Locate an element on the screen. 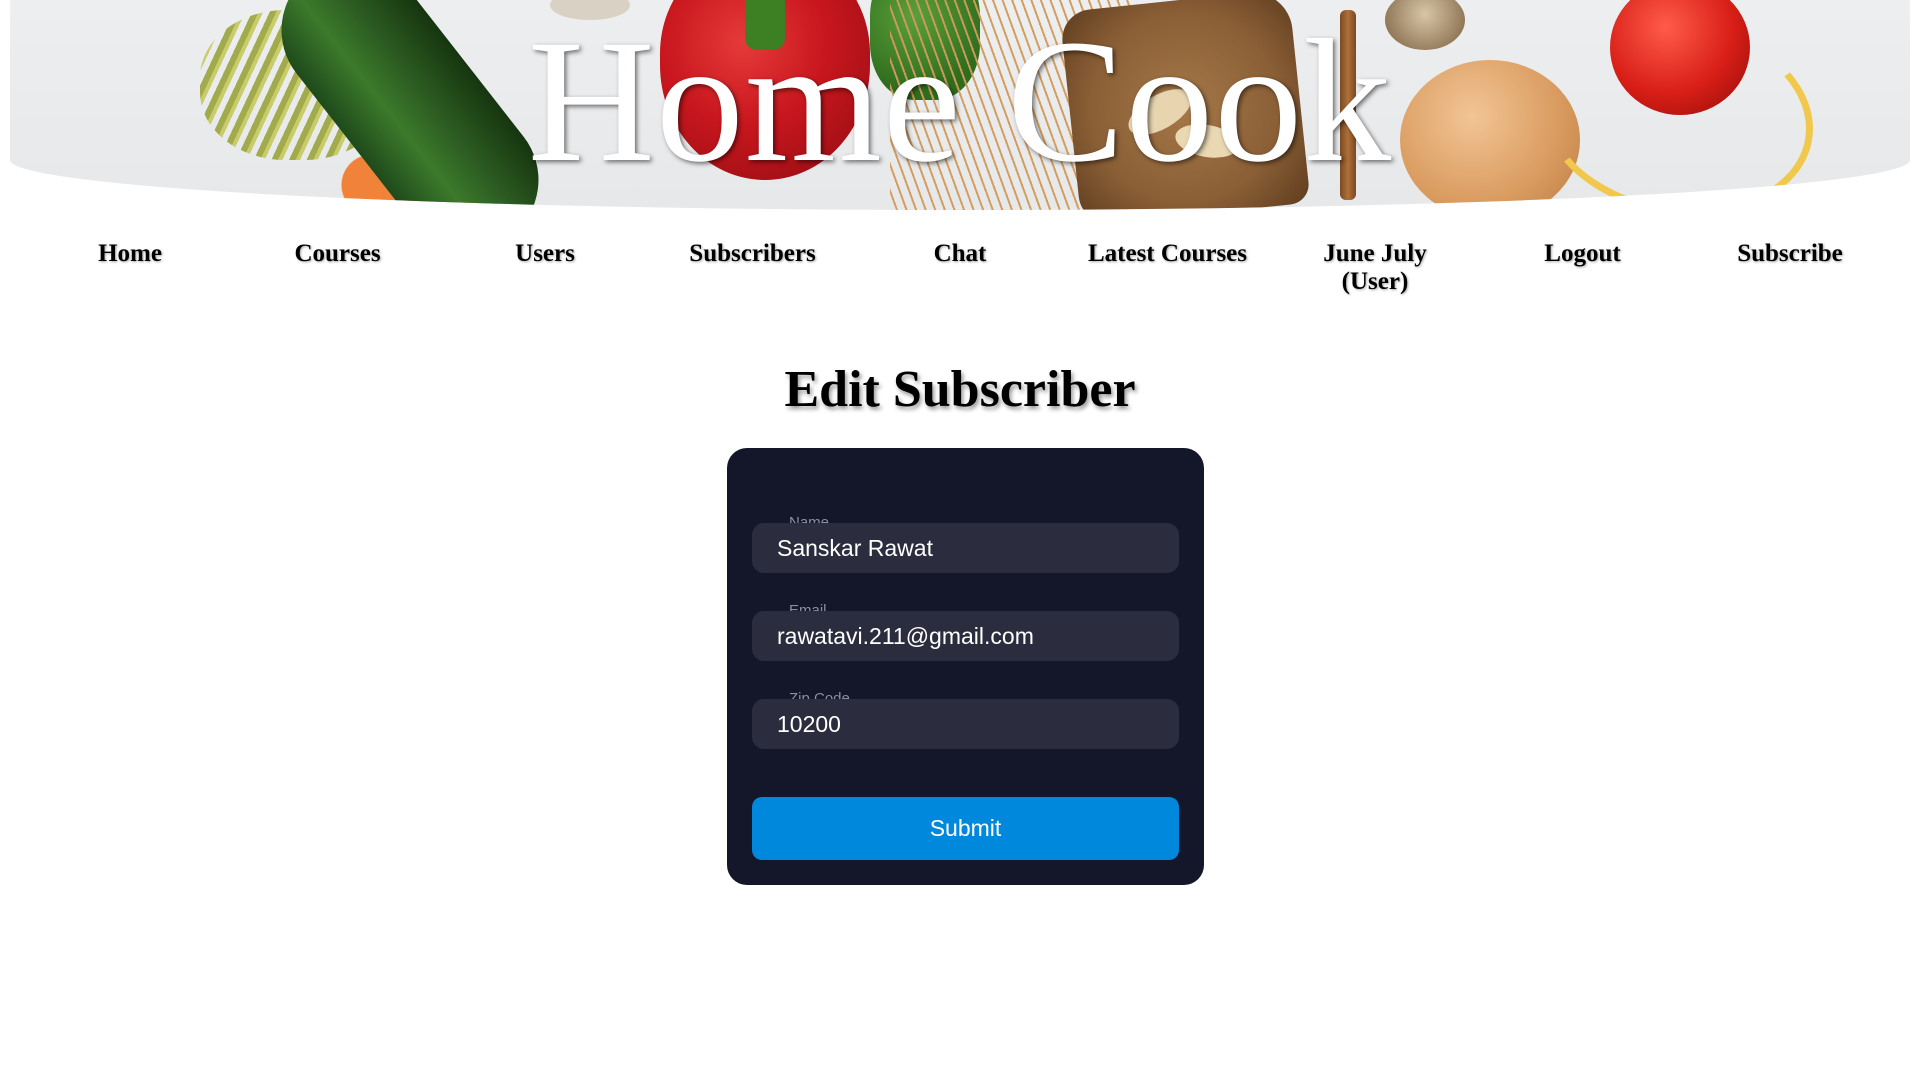 This screenshot has width=1920, height=1080. site-title: Home Cook is located at coordinates (960, 101).